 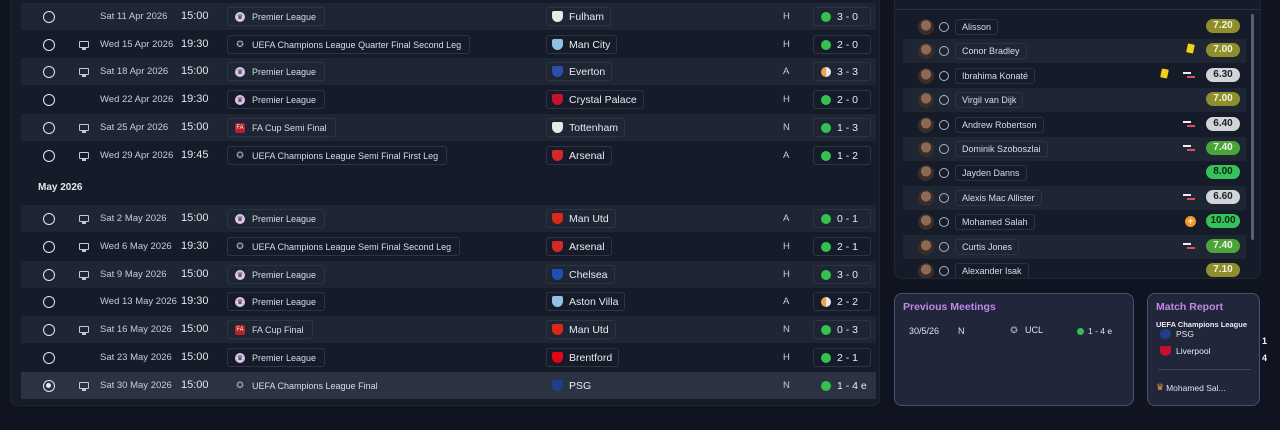 I want to click on result-badge: 1 - 4 e, so click(x=842, y=385).